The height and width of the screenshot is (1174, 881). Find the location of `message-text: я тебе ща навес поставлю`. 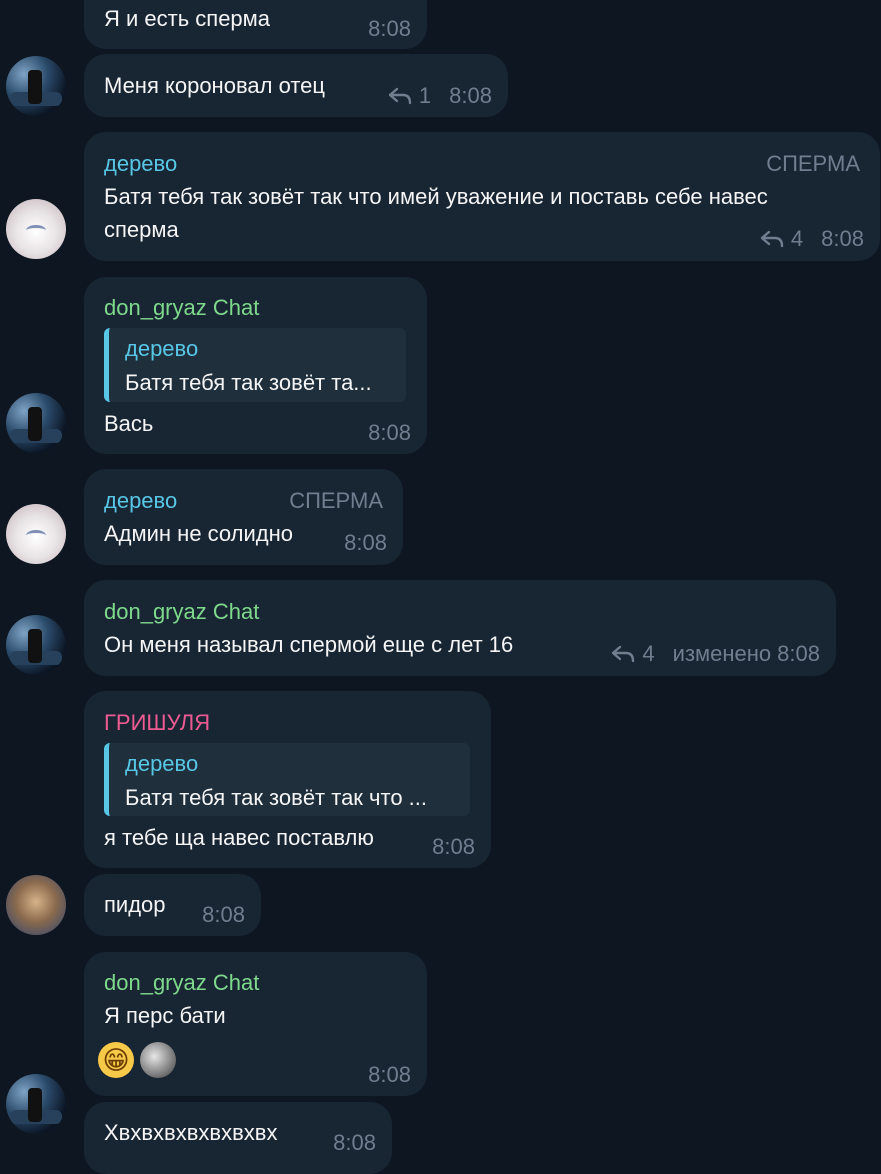

message-text: я тебе ща навес поставлю is located at coordinates (239, 837).